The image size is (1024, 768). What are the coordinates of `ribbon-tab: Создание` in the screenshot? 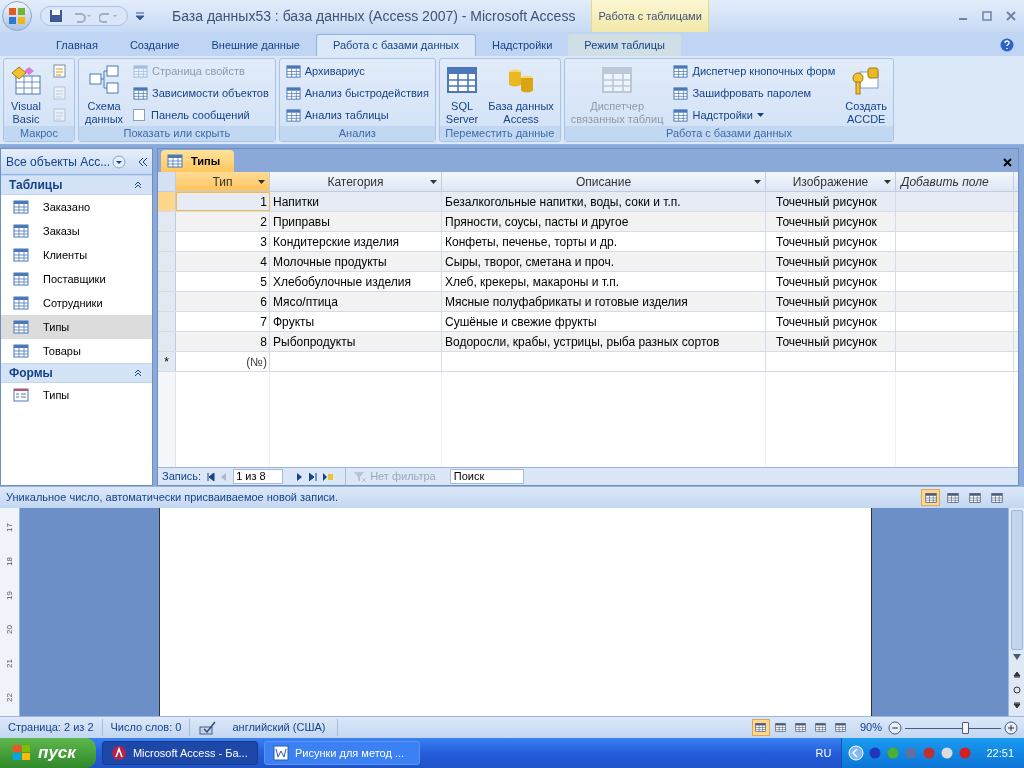 It's located at (154, 45).